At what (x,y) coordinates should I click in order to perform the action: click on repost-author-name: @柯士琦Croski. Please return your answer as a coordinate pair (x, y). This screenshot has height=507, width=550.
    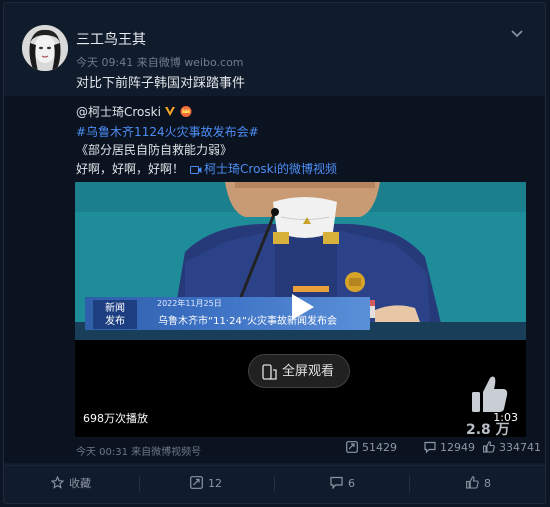
    Looking at the image, I should click on (118, 112).